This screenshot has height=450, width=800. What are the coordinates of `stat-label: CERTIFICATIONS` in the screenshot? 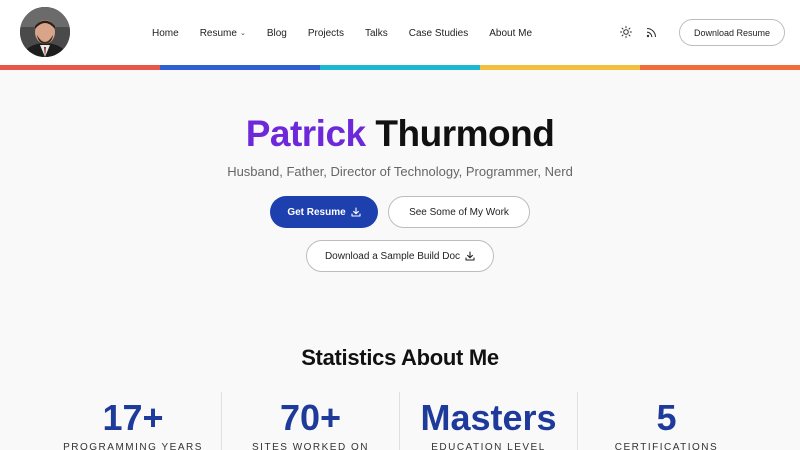 It's located at (666, 446).